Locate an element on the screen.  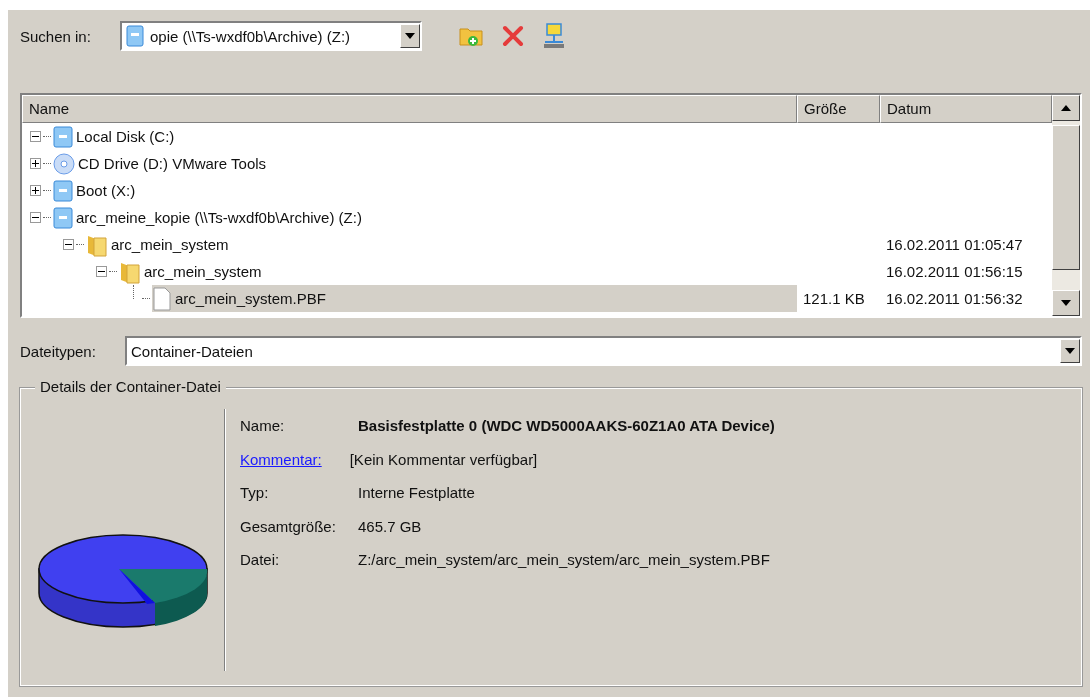
look-in-dropdown: opie (\\Ts-wxdf0b\Archive) (Z:) is located at coordinates (271, 36).